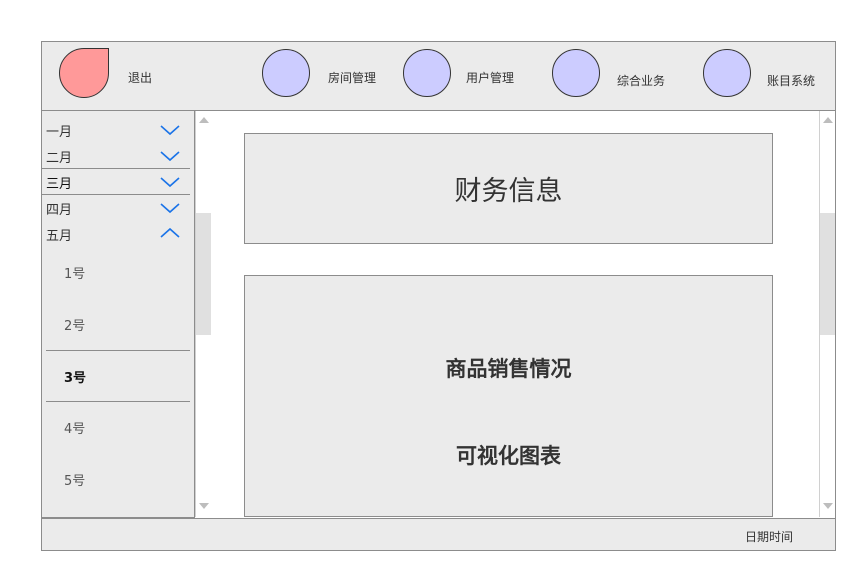 Image resolution: width=865 pixels, height=581 pixels. I want to click on finance-info-title: 财务信息, so click(508, 191).